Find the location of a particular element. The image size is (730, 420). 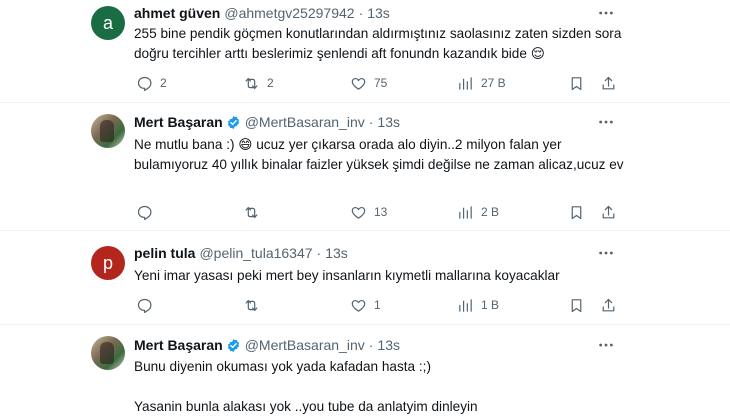

view-count: 27 B is located at coordinates (493, 83).